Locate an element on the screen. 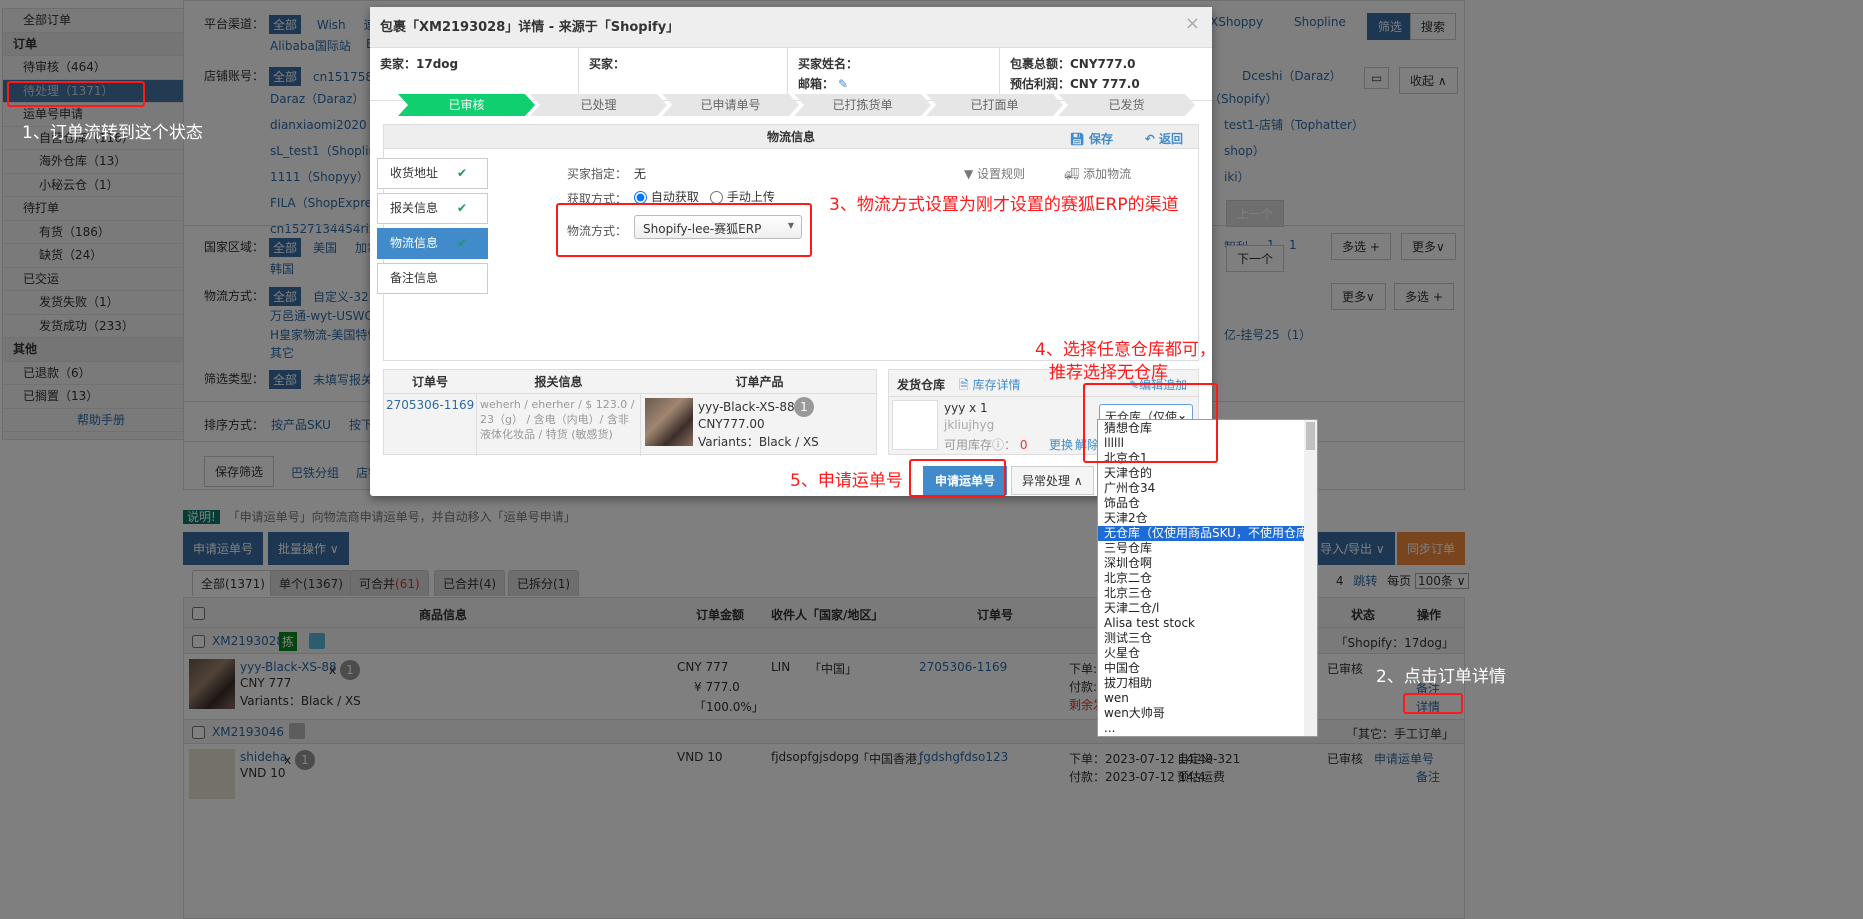  dropdown-option: Alisa test stock is located at coordinates (1207, 623).